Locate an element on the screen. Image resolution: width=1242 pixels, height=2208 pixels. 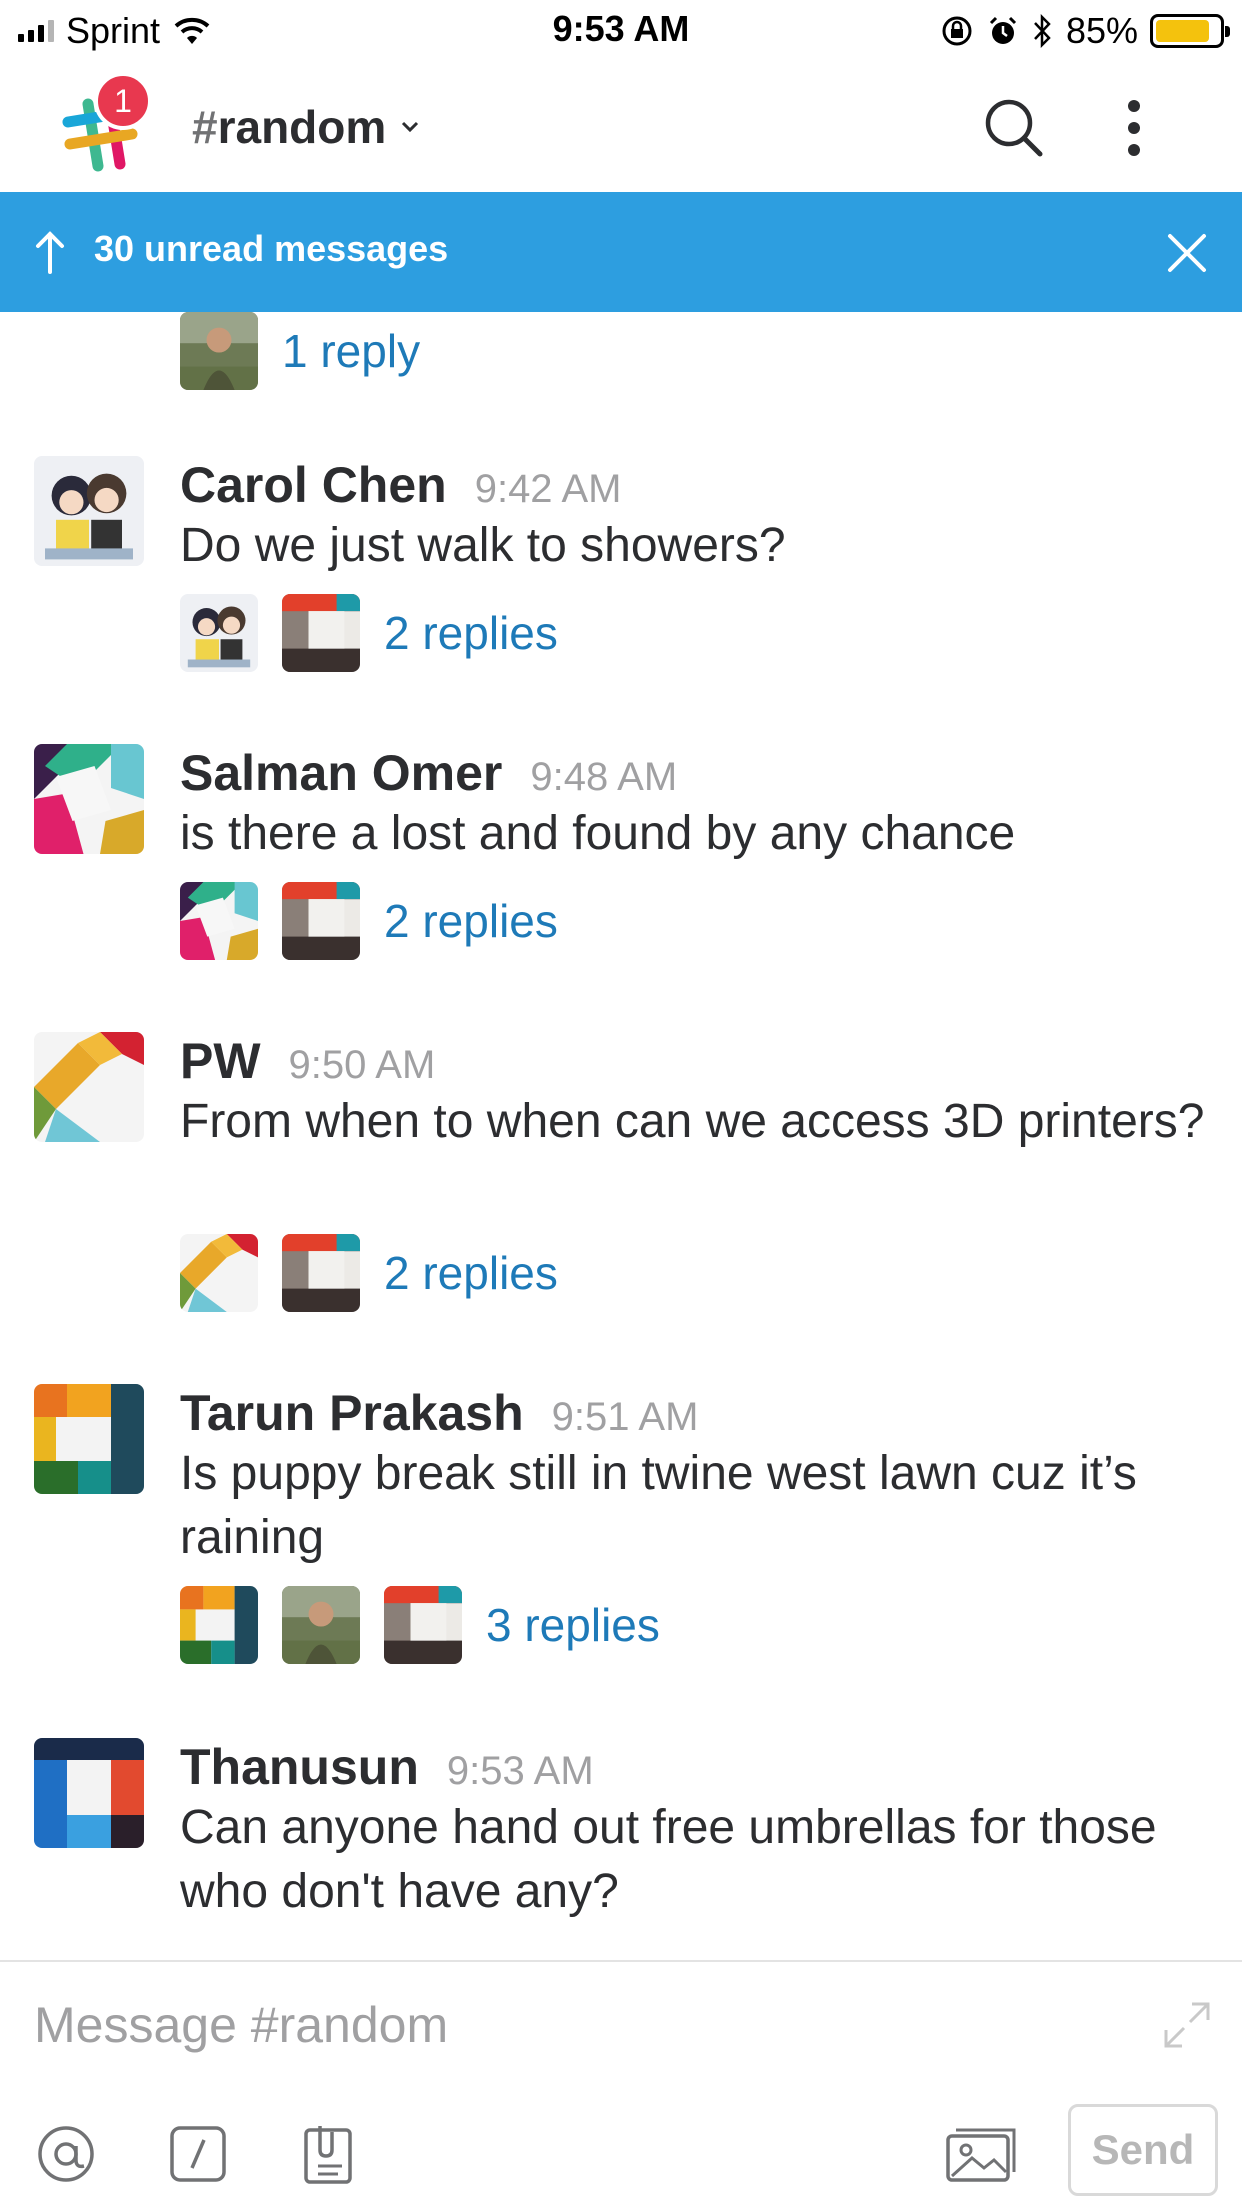
message-composer: Message #random Send is located at coordinates (621, 2084).